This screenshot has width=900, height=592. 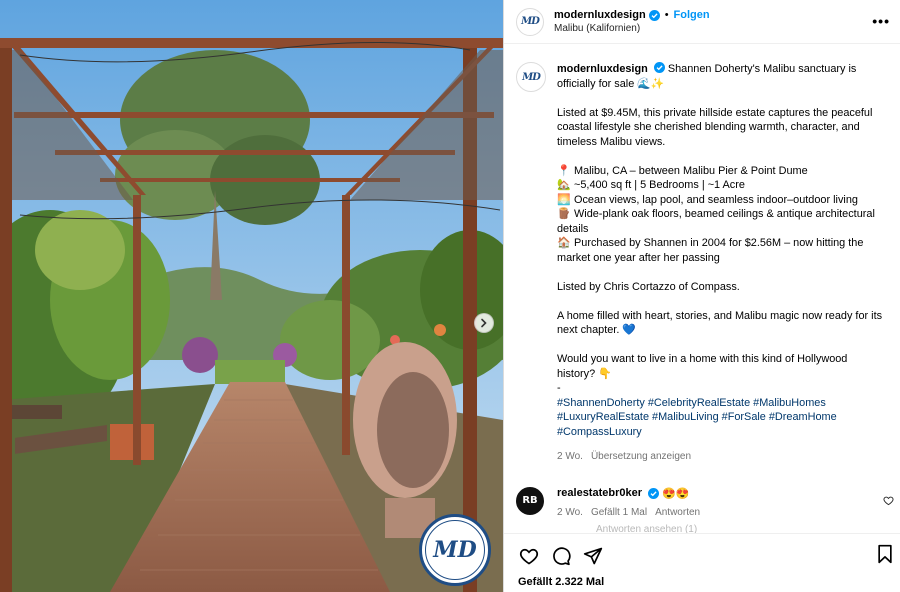 I want to click on wood-icon: 🪵, so click(x=564, y=214).